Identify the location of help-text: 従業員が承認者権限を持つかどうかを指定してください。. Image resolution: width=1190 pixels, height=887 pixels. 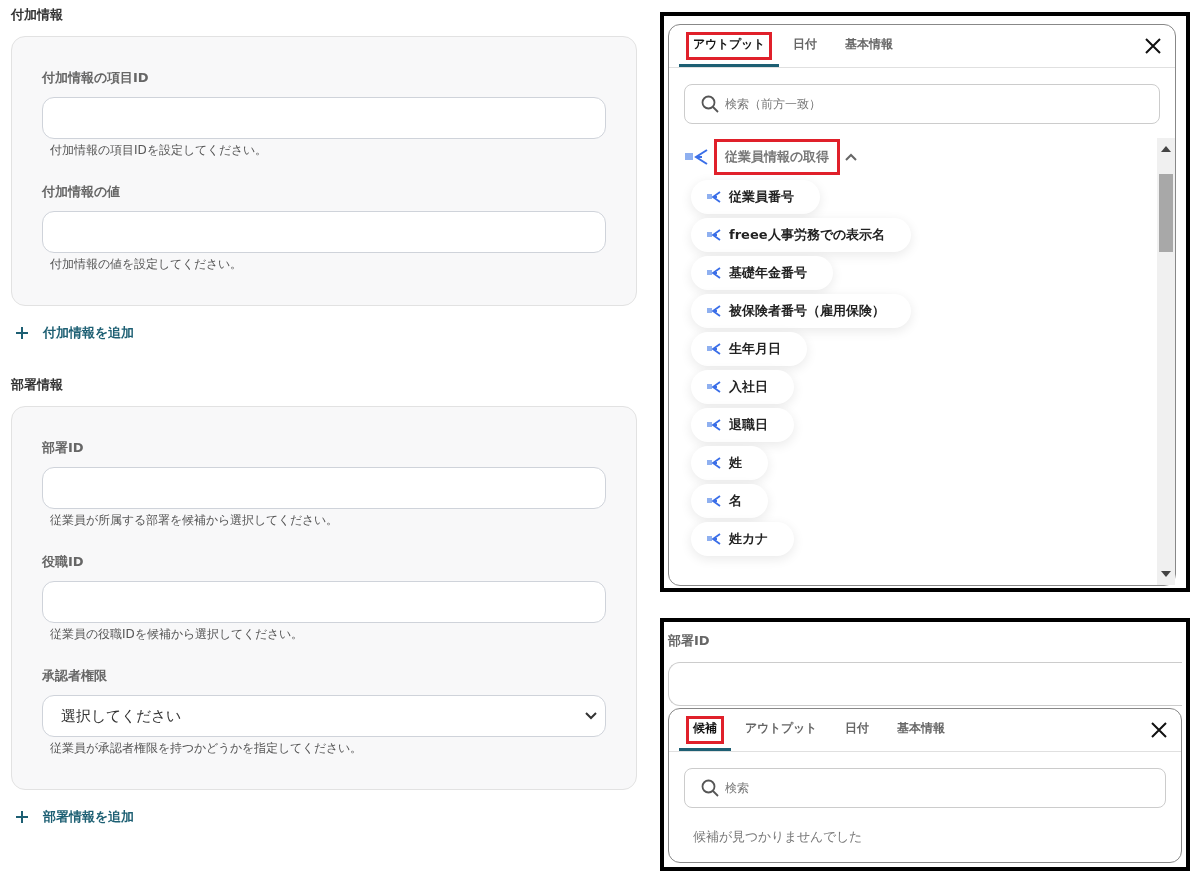
(206, 748).